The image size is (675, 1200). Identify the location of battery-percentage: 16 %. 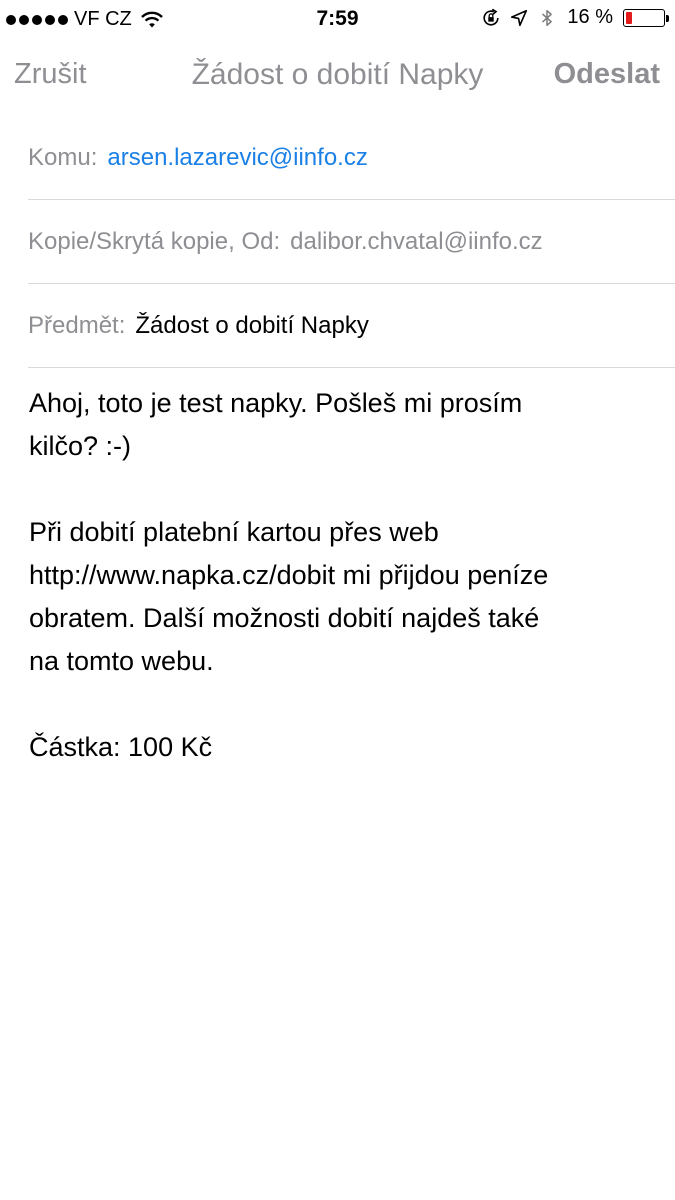
(590, 17).